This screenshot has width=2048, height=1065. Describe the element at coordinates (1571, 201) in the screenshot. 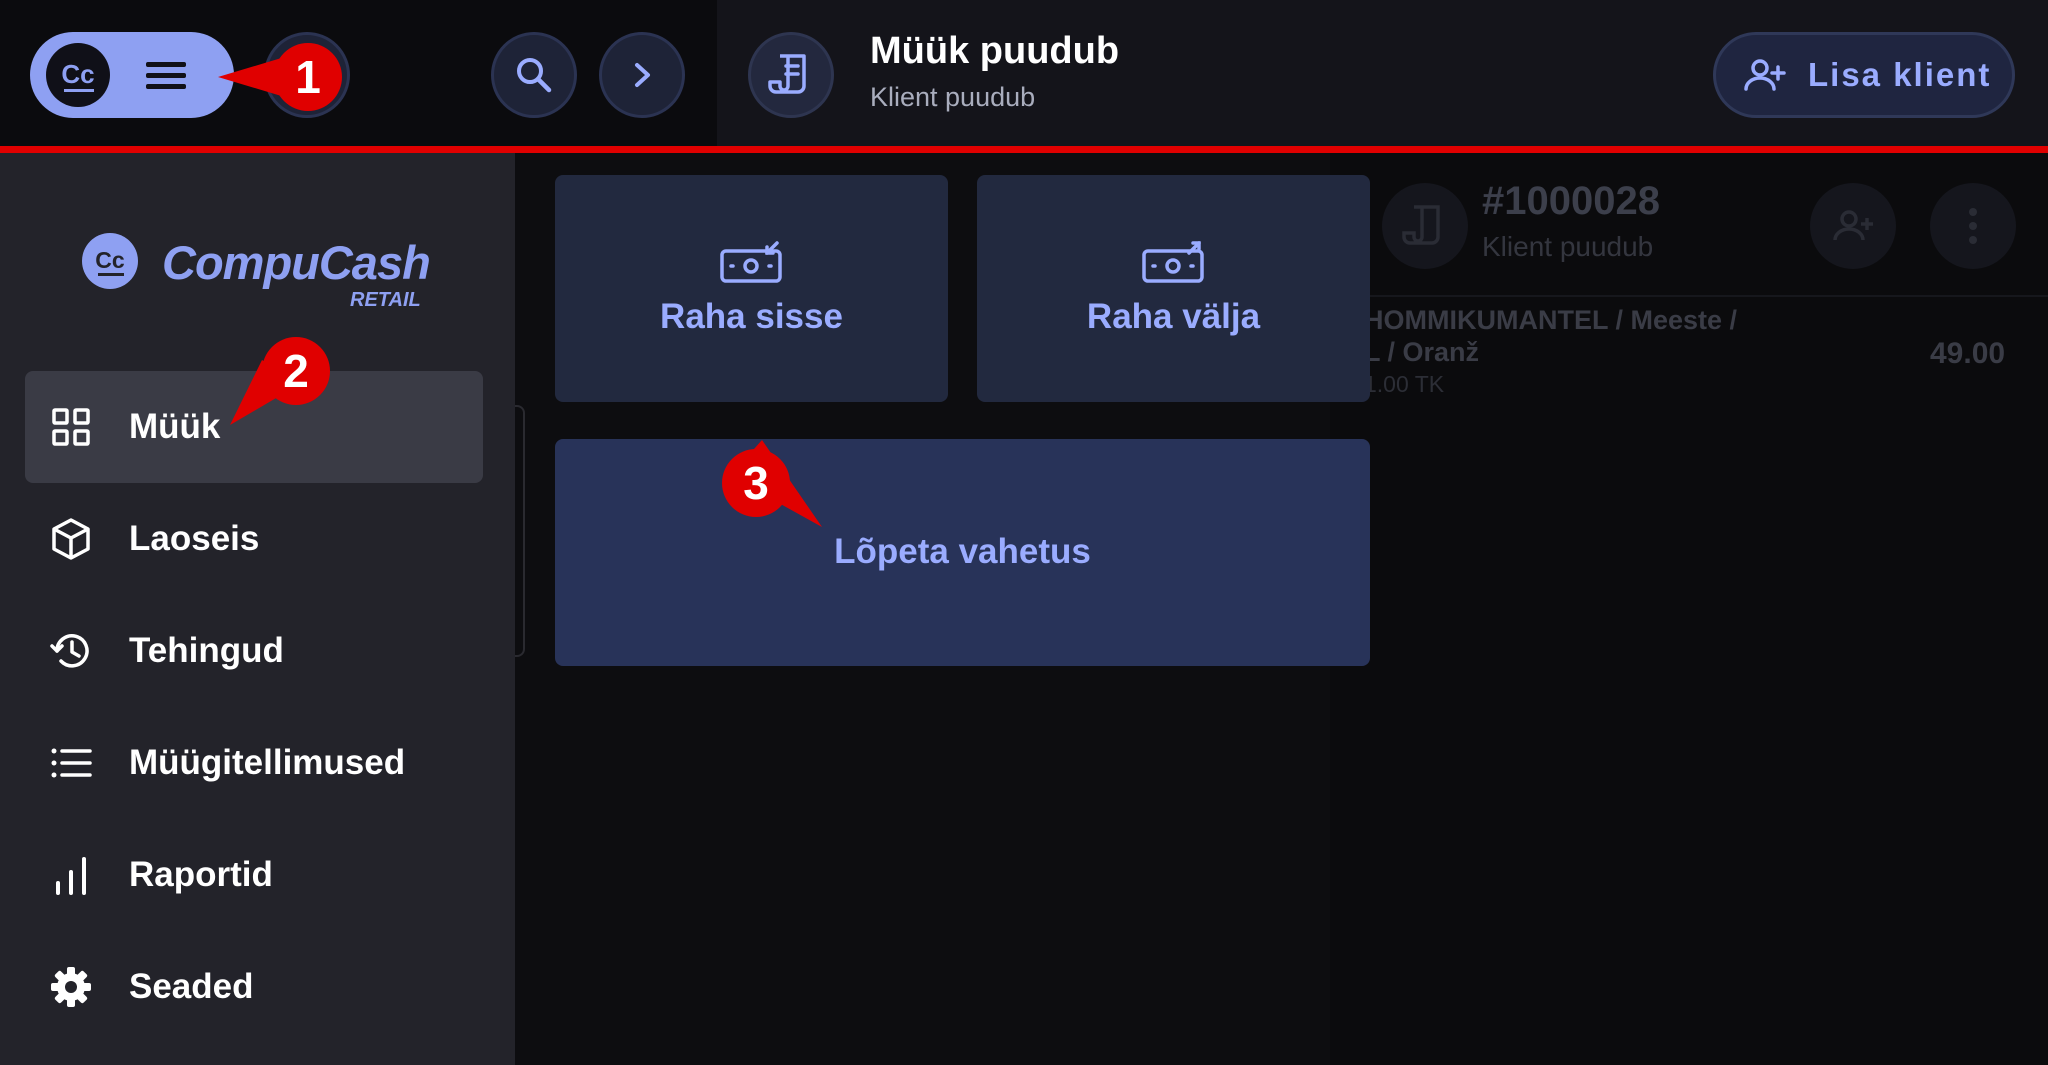

I see `order-number: #1000028` at that location.